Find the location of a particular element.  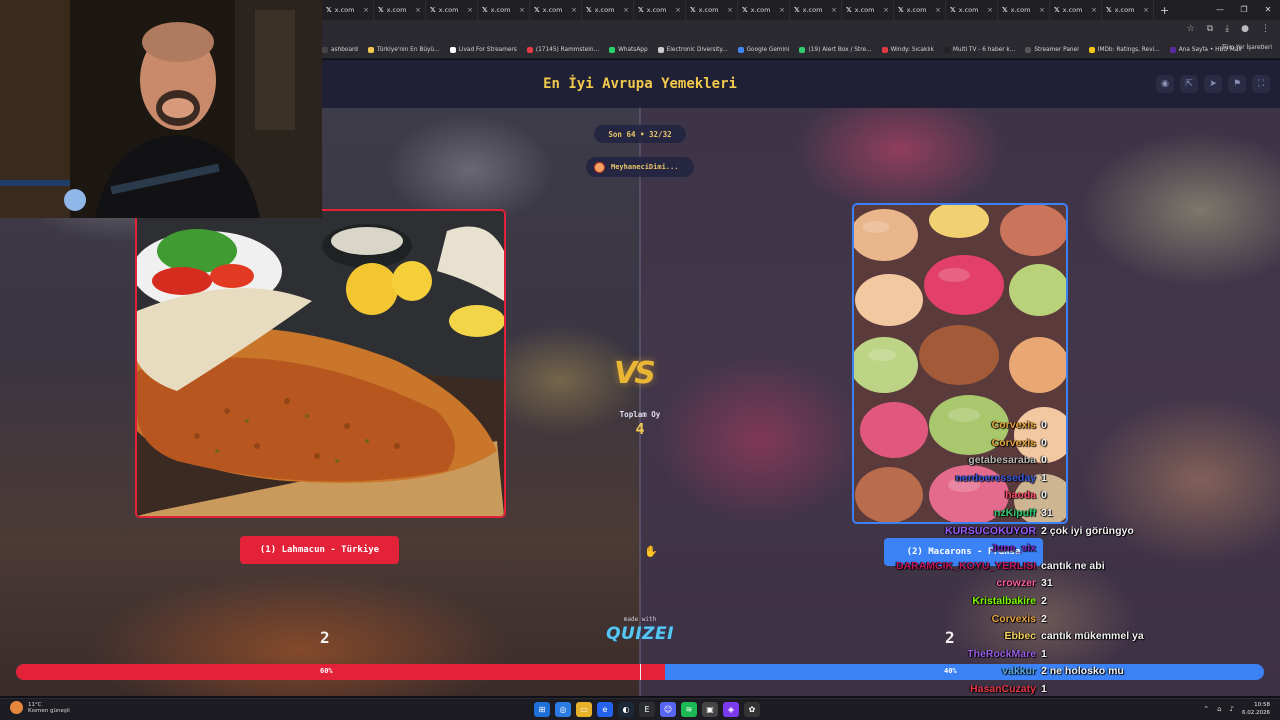

spotify-icon: ≋ is located at coordinates (689, 709).